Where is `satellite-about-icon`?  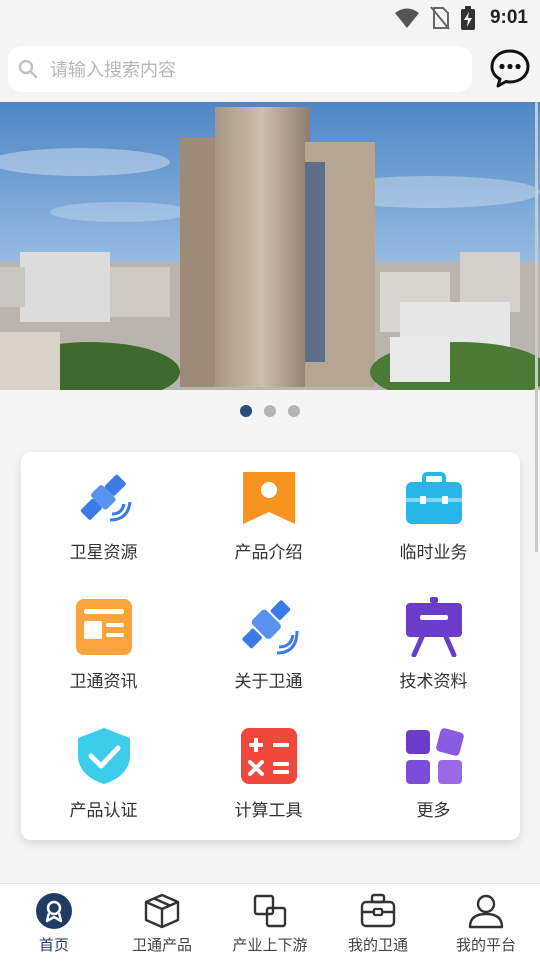 satellite-about-icon is located at coordinates (269, 627).